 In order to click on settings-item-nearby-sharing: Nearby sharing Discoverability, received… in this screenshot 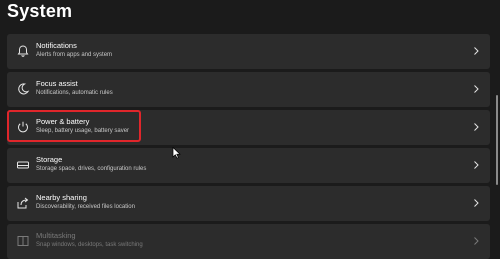, I will do `click(248, 203)`.